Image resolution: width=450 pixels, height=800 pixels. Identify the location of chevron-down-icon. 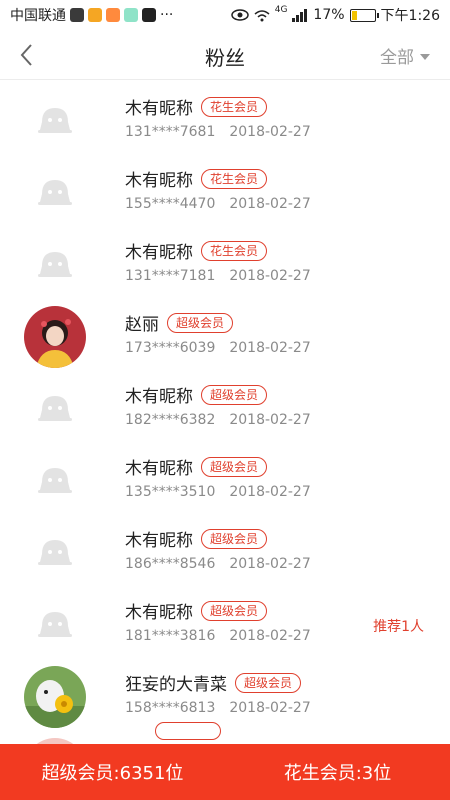
(425, 56).